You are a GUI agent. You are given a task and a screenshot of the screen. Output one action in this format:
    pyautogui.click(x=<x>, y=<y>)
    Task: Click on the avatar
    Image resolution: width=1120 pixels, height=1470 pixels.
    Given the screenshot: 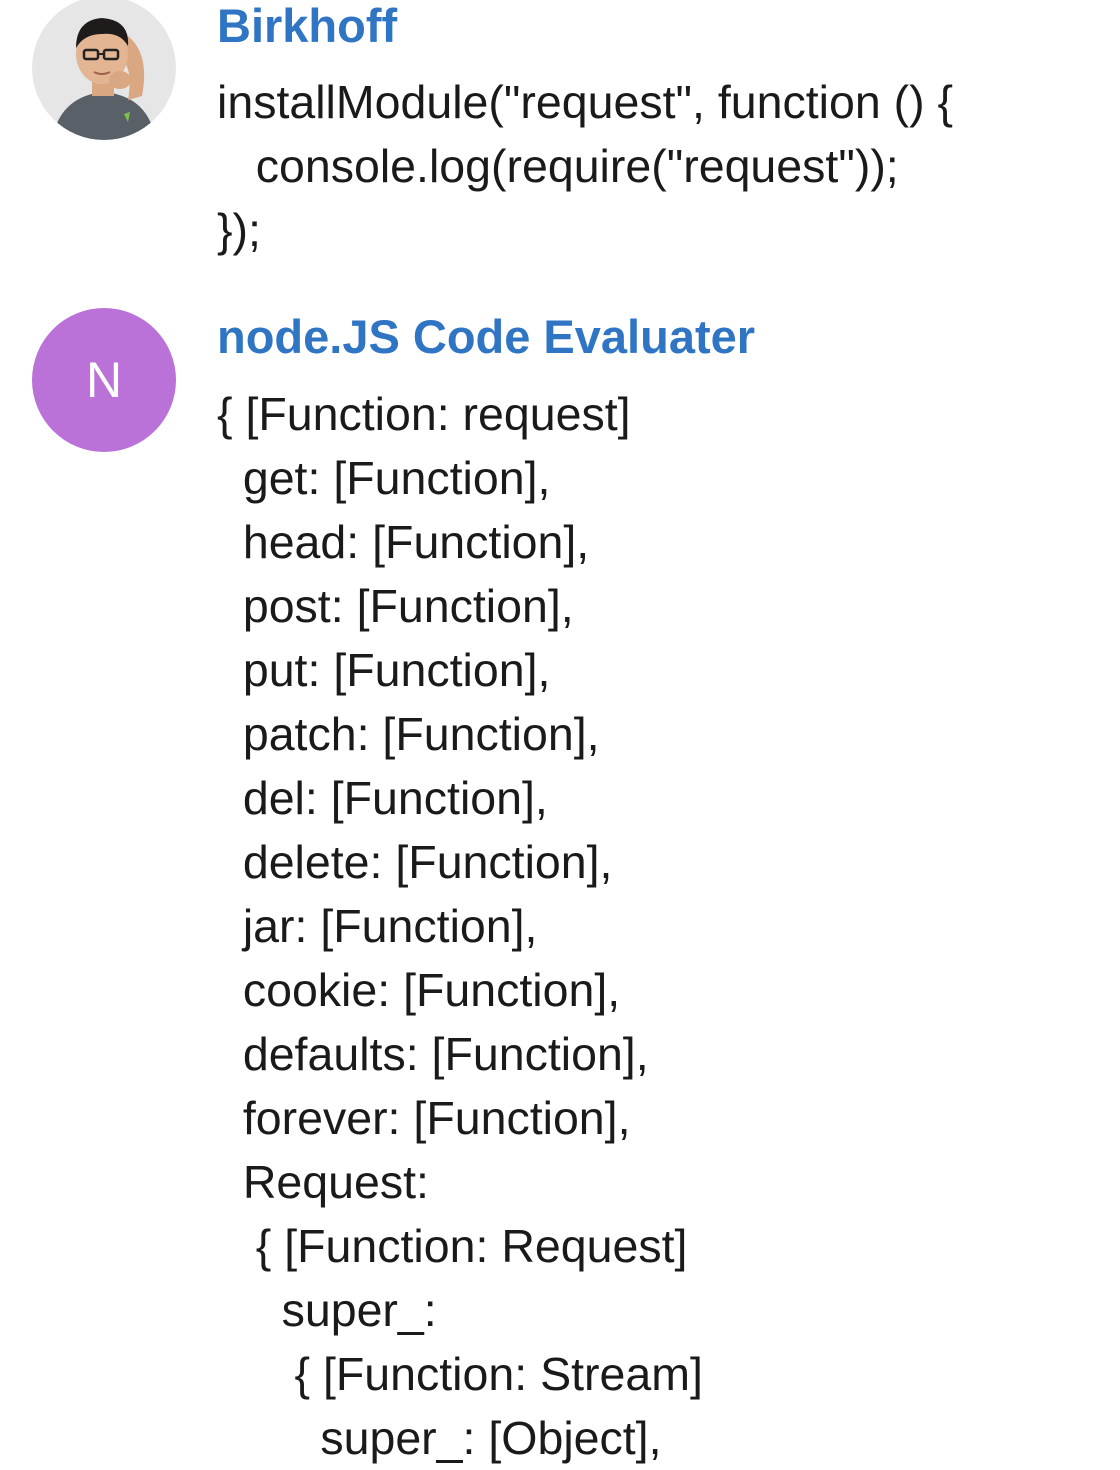 What is the action you would take?
    pyautogui.click(x=104, y=70)
    